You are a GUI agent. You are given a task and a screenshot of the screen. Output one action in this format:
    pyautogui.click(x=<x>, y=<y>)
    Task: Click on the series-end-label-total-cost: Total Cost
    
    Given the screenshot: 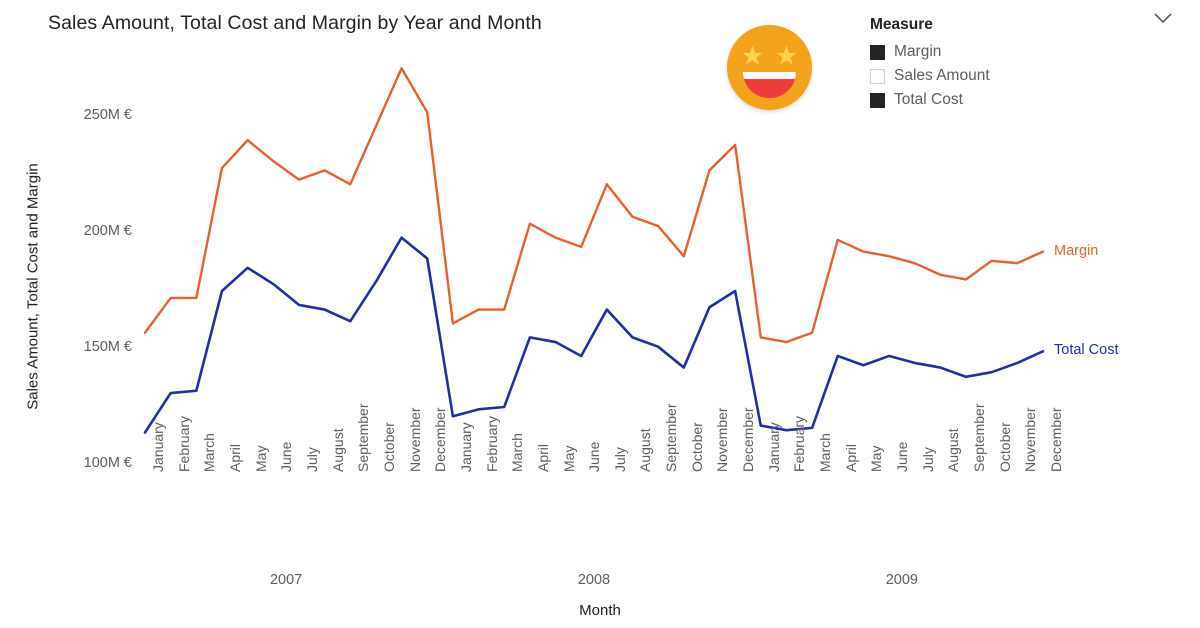 What is the action you would take?
    pyautogui.click(x=1086, y=350)
    